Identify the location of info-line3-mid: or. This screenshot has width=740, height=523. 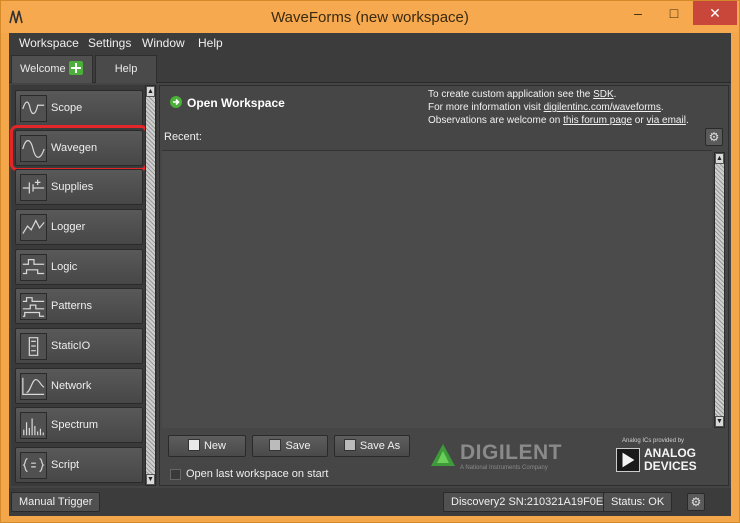
(639, 120).